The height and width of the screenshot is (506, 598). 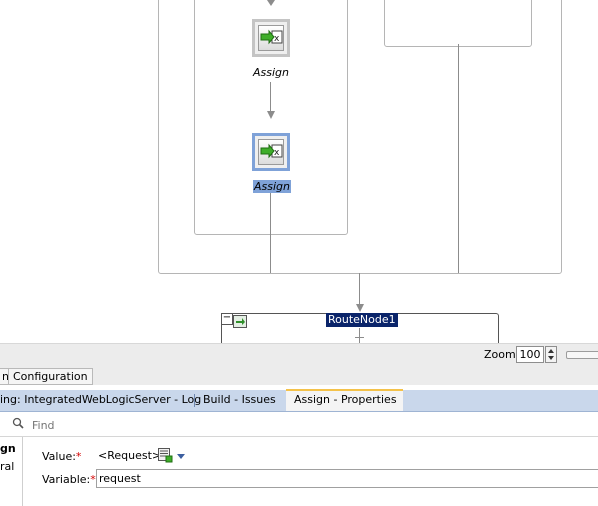 What do you see at coordinates (100, 400) in the screenshot?
I see `tab-server-log: ing: IntegratedWebLogicServer - Log` at bounding box center [100, 400].